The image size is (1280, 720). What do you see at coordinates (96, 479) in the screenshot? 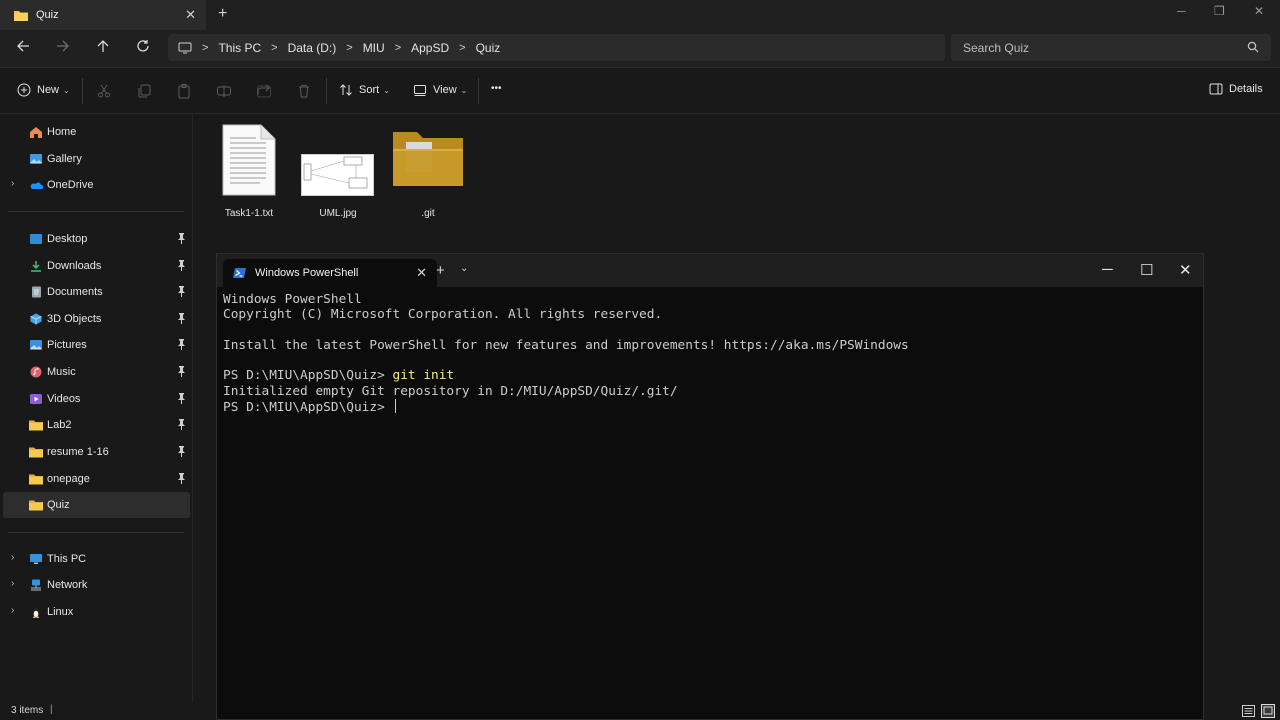
I see `sidebar-item-onepage: onepage` at bounding box center [96, 479].